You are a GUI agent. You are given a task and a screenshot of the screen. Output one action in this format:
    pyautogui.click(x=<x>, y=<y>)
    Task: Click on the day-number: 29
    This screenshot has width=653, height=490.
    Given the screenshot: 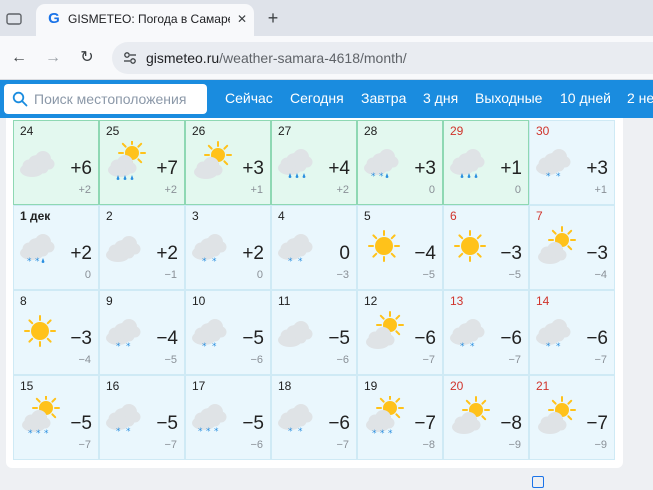 What is the action you would take?
    pyautogui.click(x=457, y=131)
    